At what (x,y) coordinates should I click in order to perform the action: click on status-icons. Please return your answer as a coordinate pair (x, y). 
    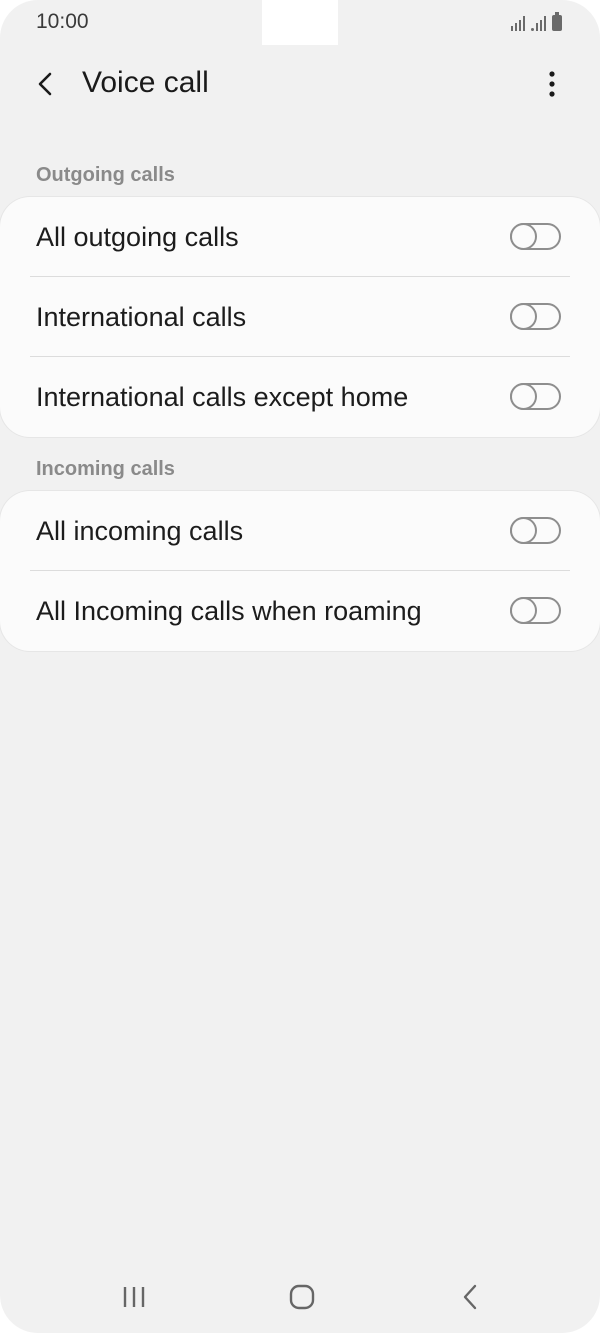
    Looking at the image, I should click on (536, 21).